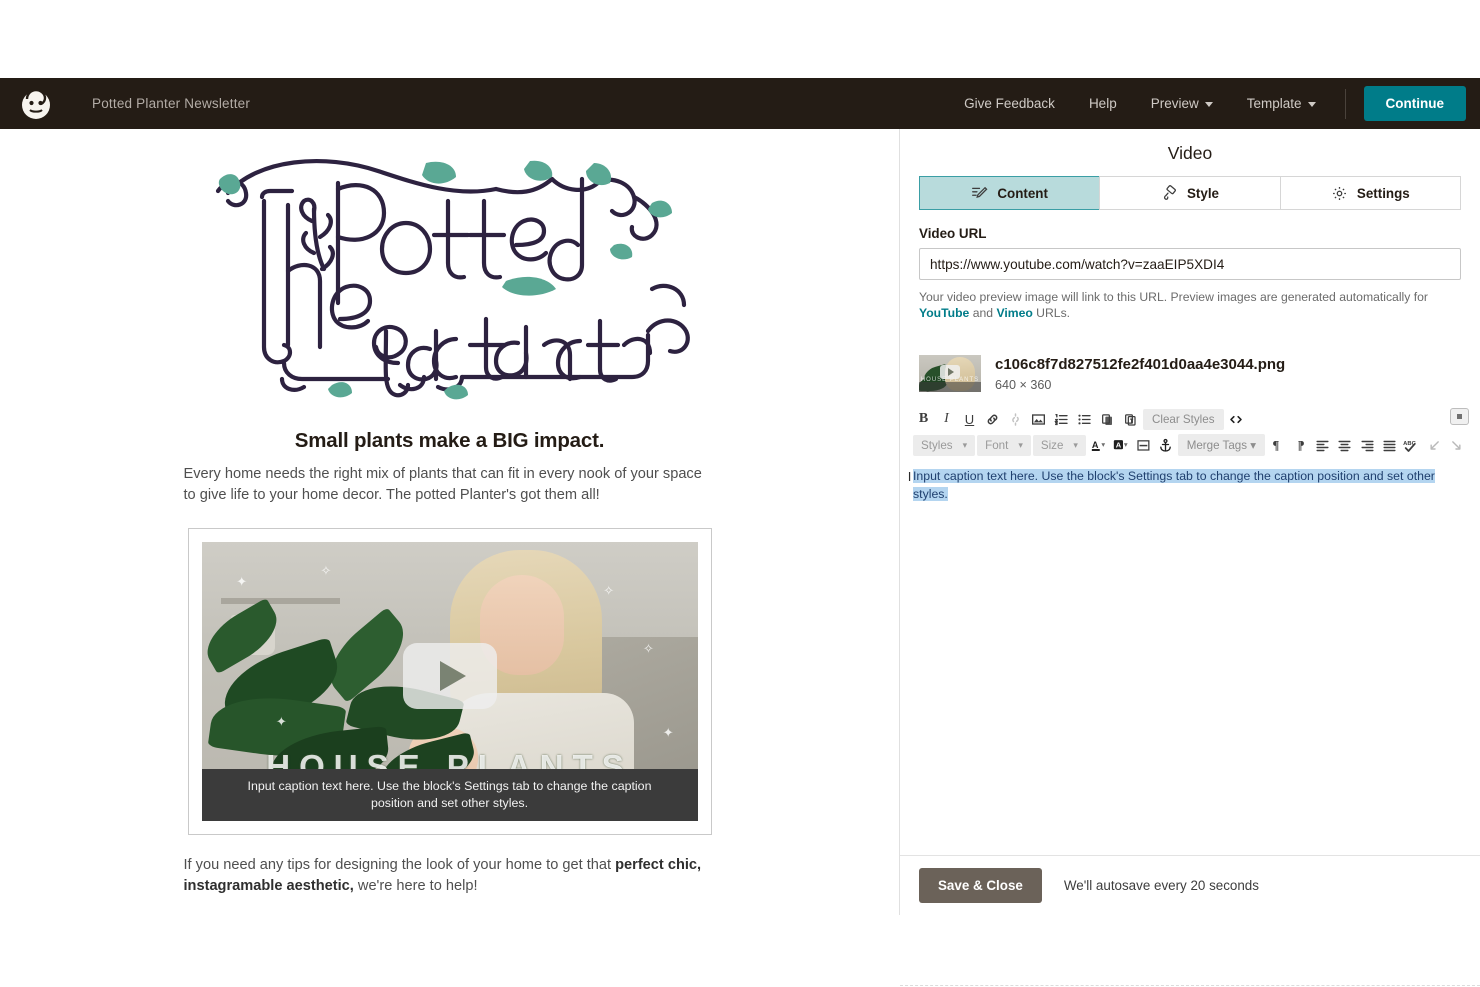 The image size is (1480, 987). What do you see at coordinates (1202, 193) in the screenshot?
I see `tab-style-label: Style` at bounding box center [1202, 193].